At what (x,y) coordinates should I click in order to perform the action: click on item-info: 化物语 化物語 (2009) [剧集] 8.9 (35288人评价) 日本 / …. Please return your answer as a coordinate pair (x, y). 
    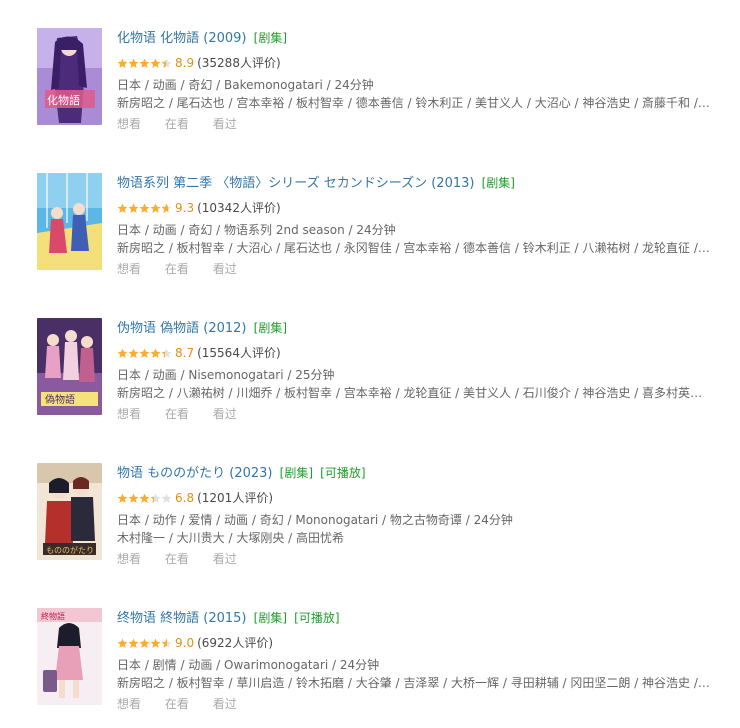
    Looking at the image, I should click on (417, 80).